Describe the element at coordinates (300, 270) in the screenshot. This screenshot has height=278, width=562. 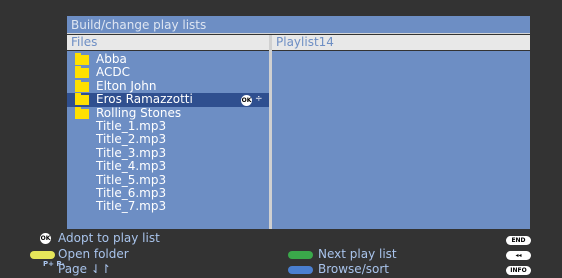
I see `blue-key-icon` at that location.